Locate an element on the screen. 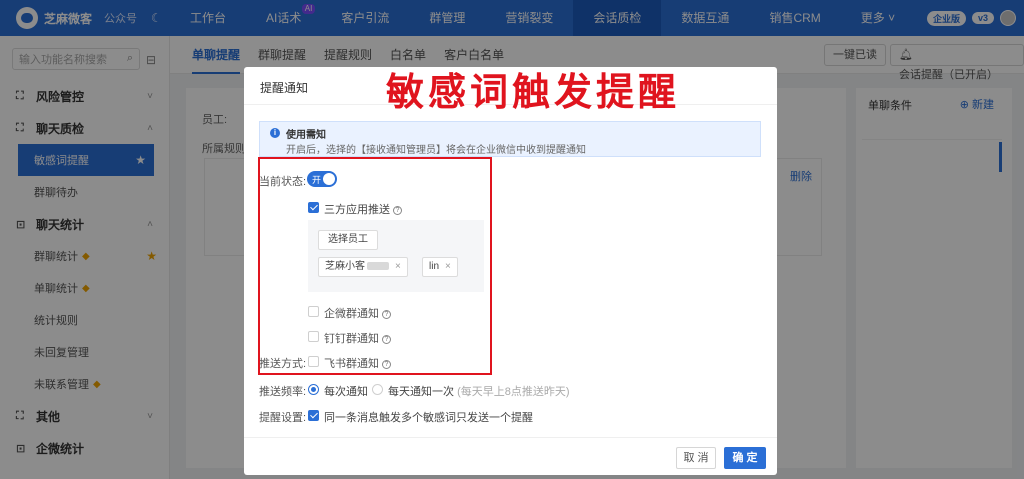 The height and width of the screenshot is (479, 1024). notice-desc: 开启后，选择的【接收通知管理员】将会在企业微信中收到提醒通知 is located at coordinates (436, 150).